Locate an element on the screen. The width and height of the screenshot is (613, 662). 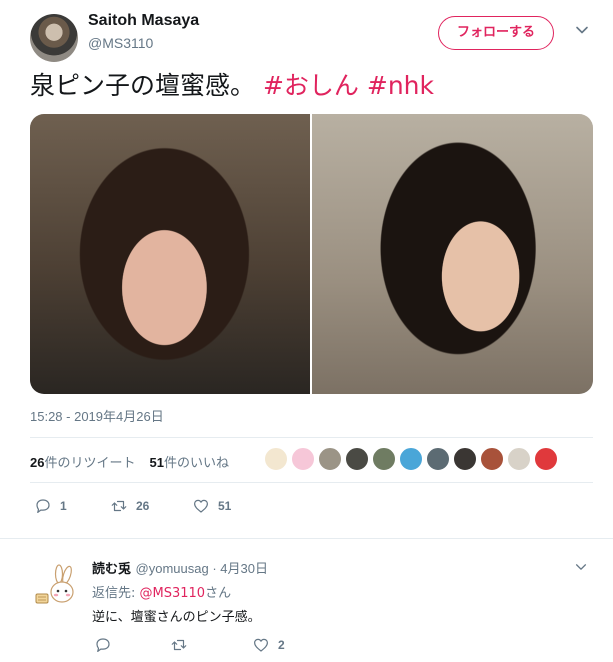
reply-button: 1 is located at coordinates (50, 506).